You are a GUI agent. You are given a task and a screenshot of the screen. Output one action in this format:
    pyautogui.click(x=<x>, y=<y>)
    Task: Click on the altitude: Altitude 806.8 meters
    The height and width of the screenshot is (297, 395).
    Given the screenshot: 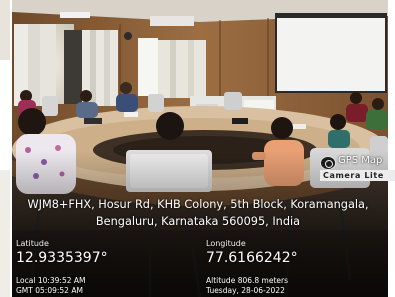 What is the action you would take?
    pyautogui.click(x=247, y=280)
    